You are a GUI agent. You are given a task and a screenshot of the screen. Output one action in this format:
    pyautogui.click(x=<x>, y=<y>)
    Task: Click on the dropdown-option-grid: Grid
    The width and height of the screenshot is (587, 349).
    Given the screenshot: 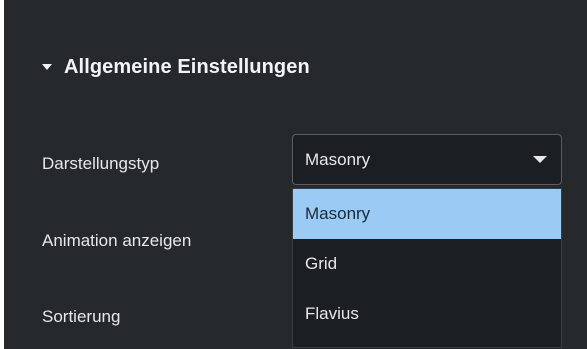 What is the action you would take?
    pyautogui.click(x=427, y=264)
    